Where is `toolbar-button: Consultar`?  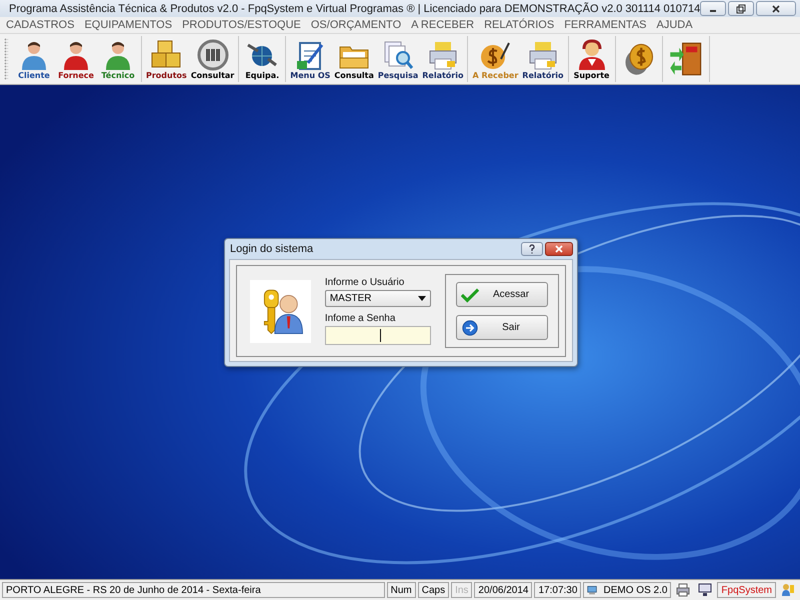
toolbar-button: Consultar is located at coordinates (213, 59).